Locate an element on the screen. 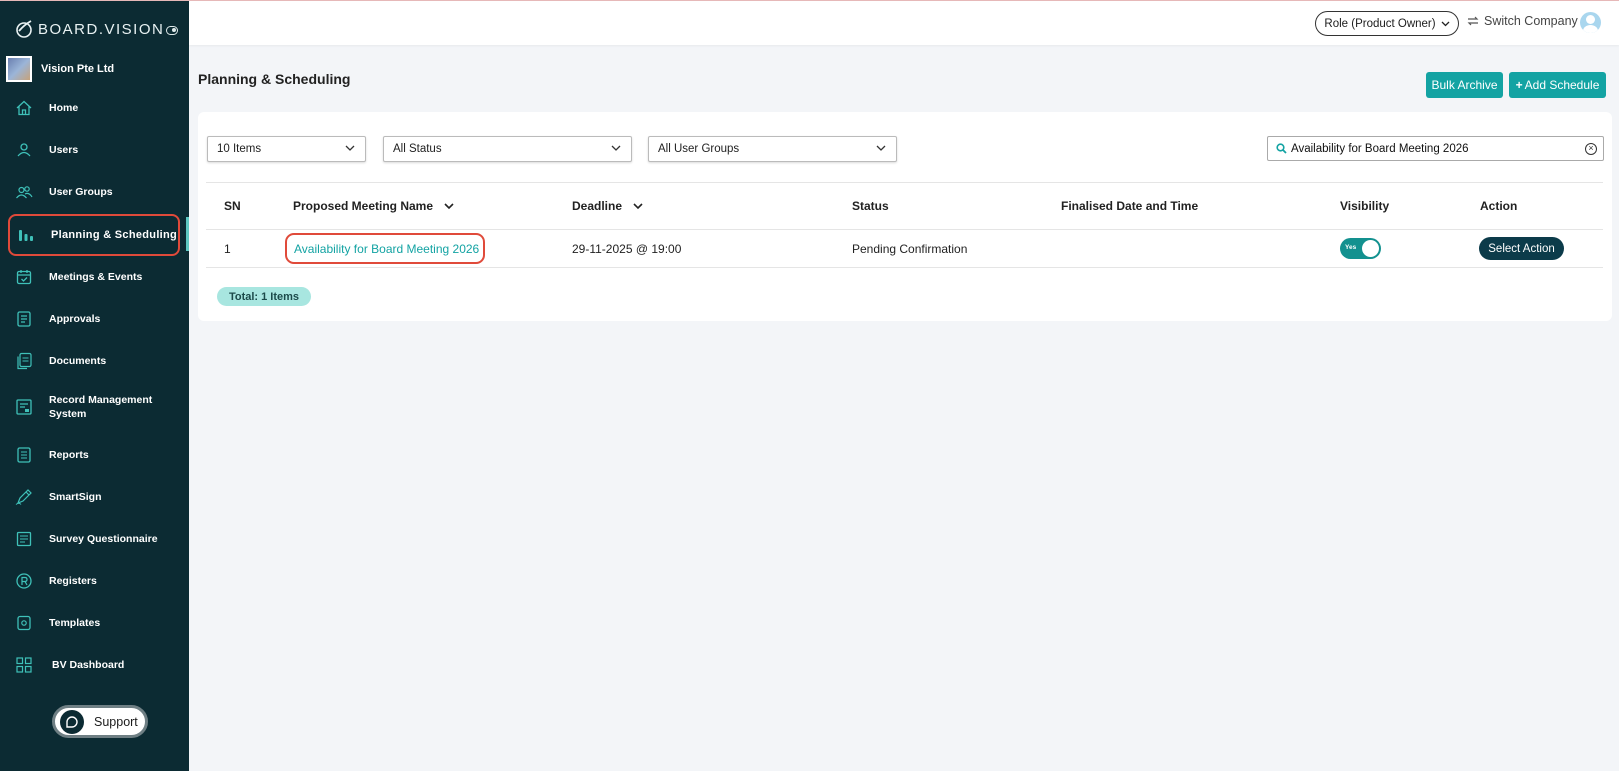 This screenshot has width=1619, height=771. user-avatar is located at coordinates (1590, 22).